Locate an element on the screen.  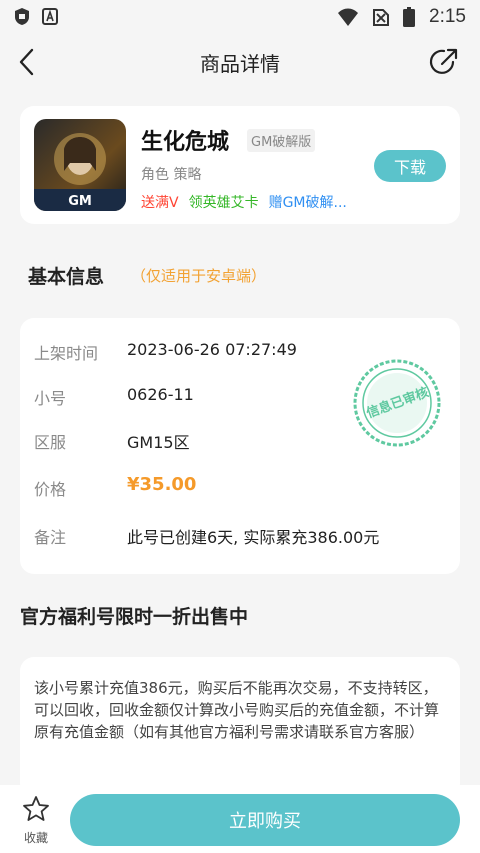
bottom-action-bar: 收藏 立即购买 is located at coordinates (240, 819).